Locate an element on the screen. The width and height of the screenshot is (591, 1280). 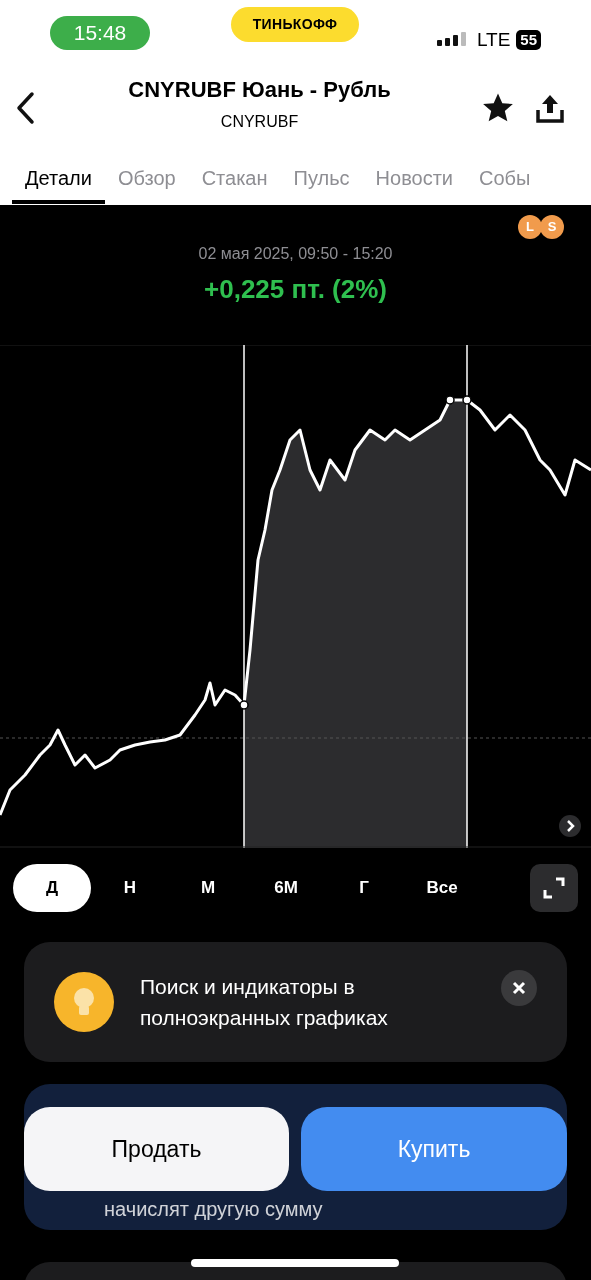
period-tab: Д is located at coordinates (52, 888).